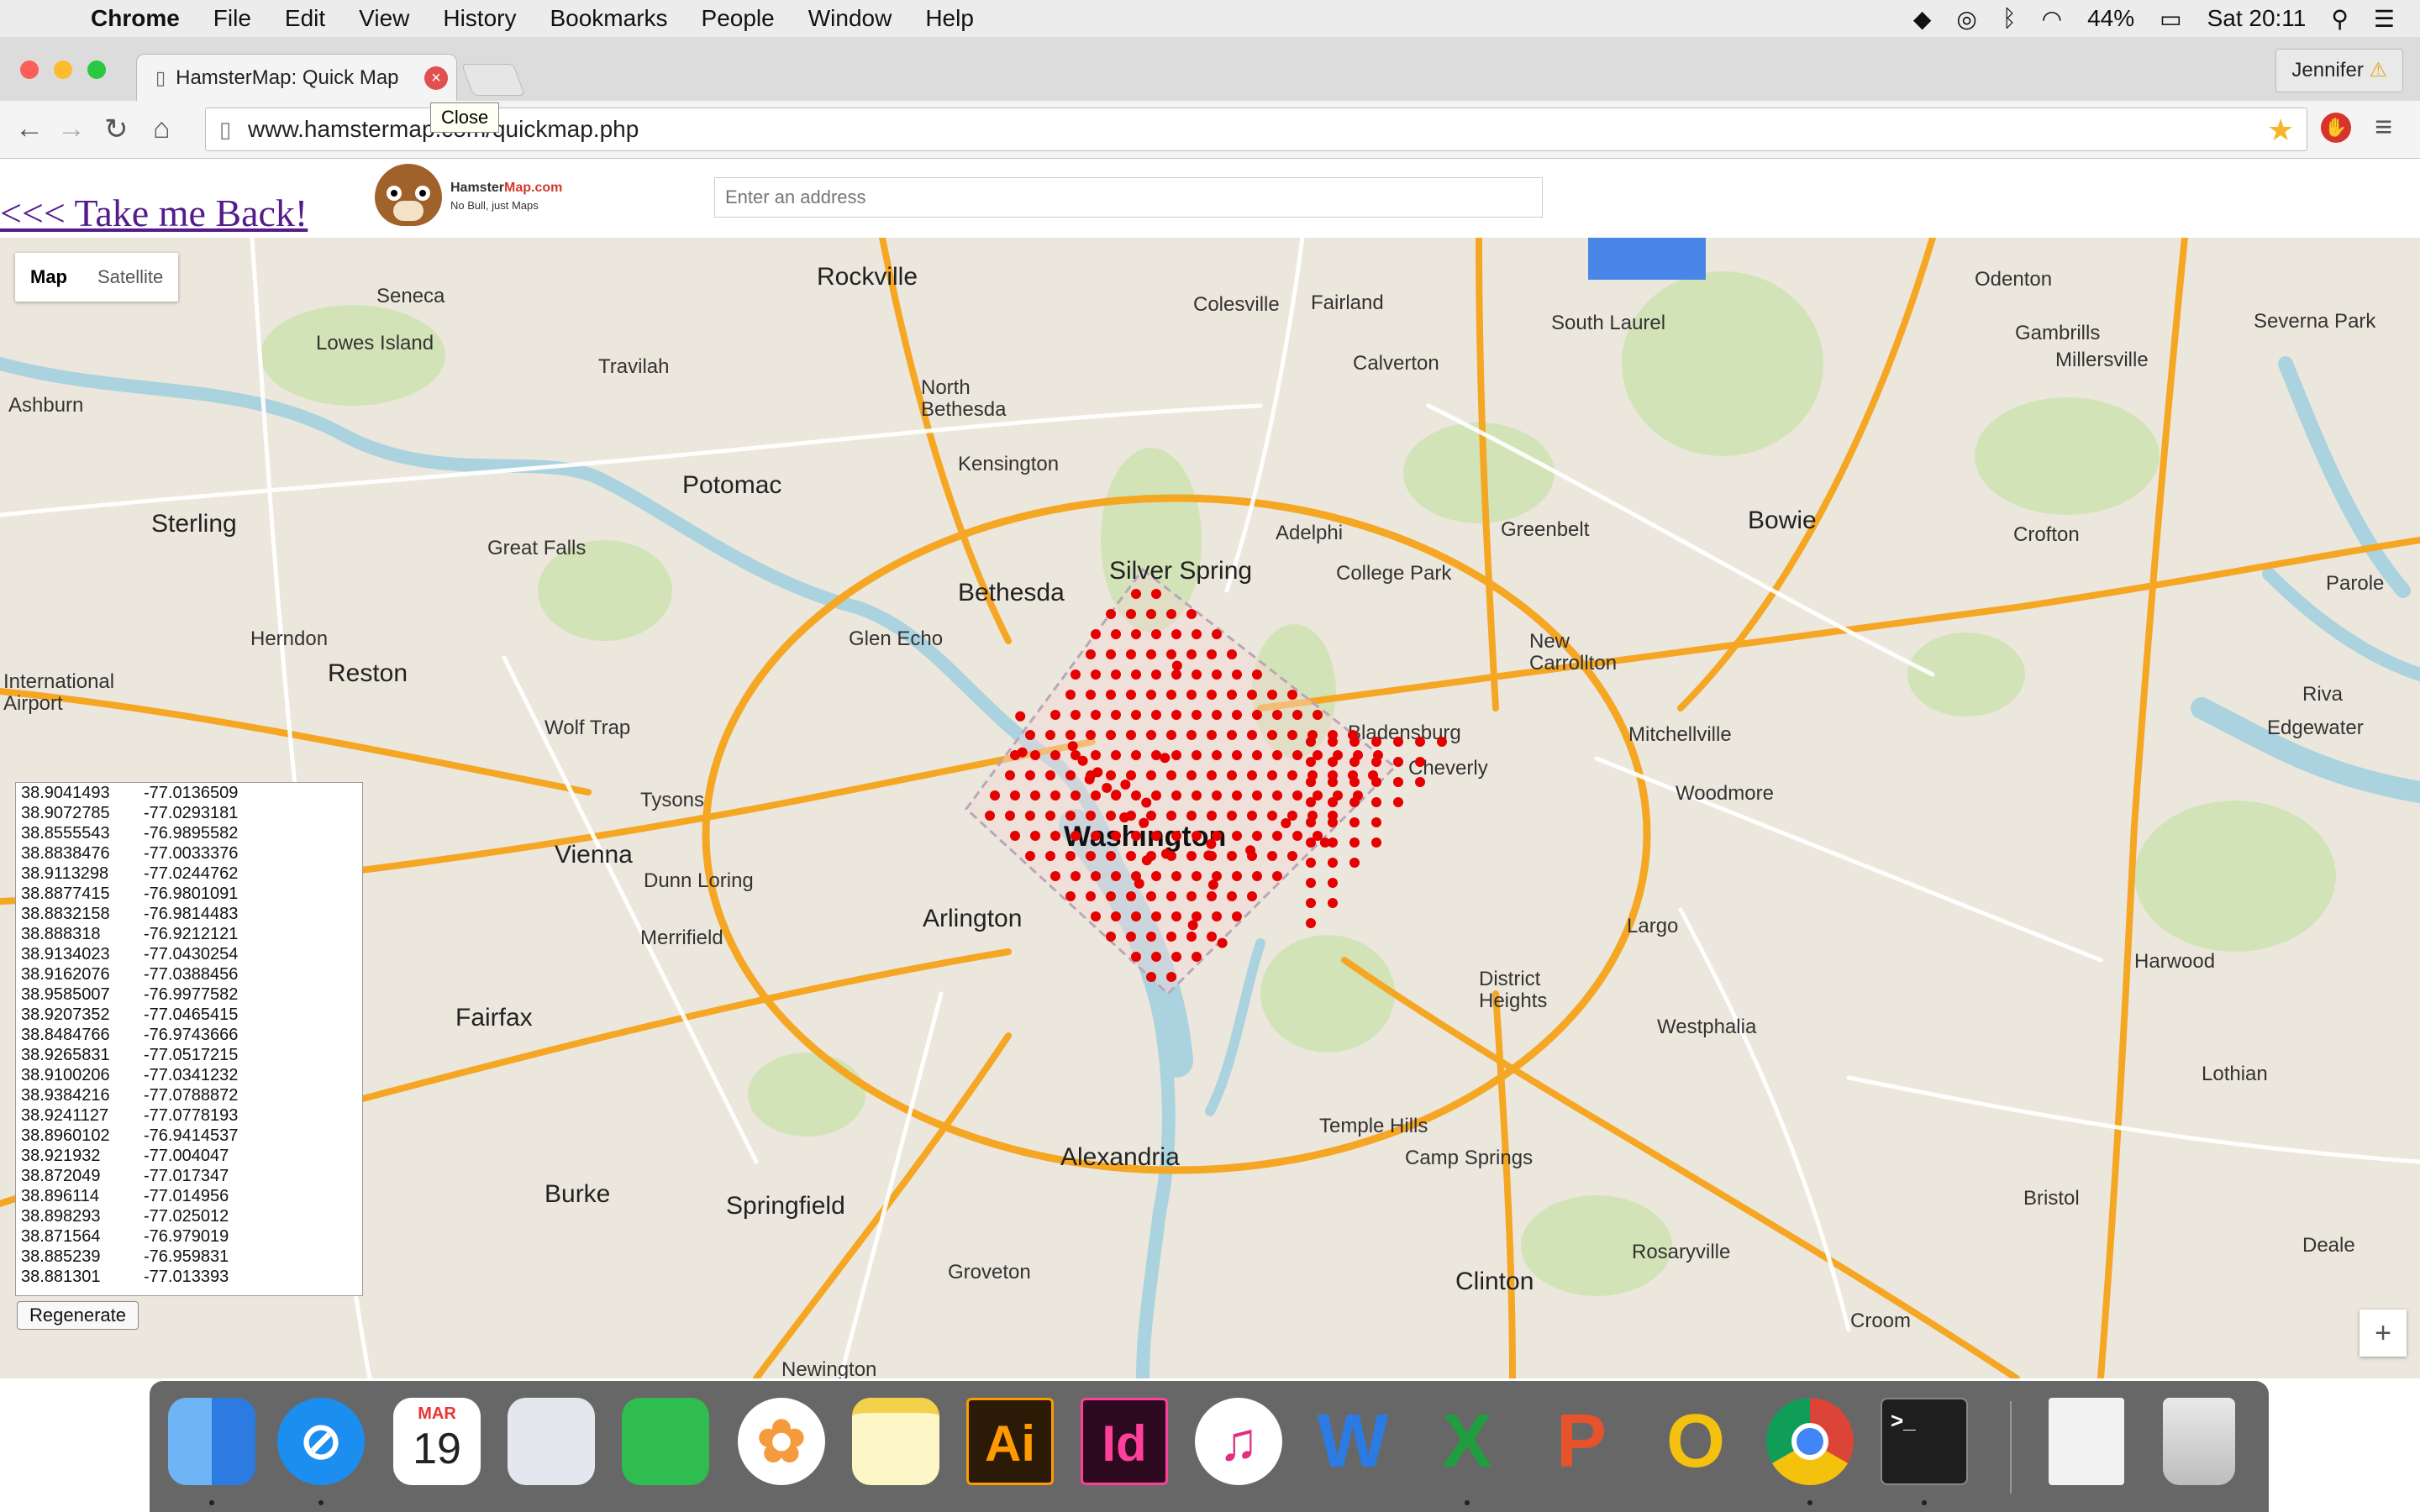 Image resolution: width=2420 pixels, height=1512 pixels. What do you see at coordinates (2199, 1441) in the screenshot?
I see `trash-icon` at bounding box center [2199, 1441].